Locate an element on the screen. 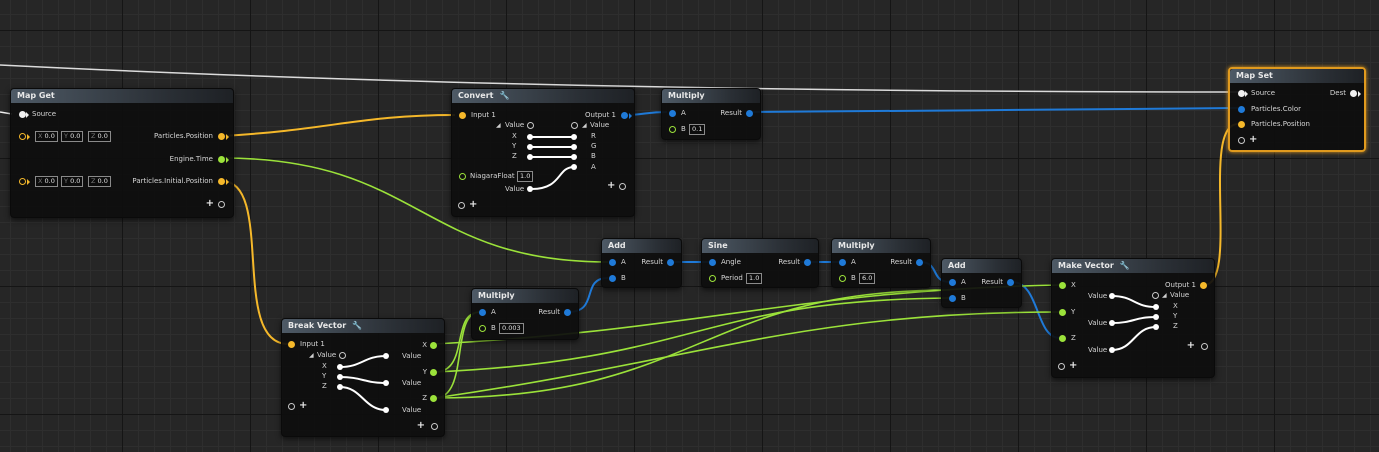 The width and height of the screenshot is (1379, 452). node-sine: Sine Angle Result Period 1.0 is located at coordinates (760, 263).